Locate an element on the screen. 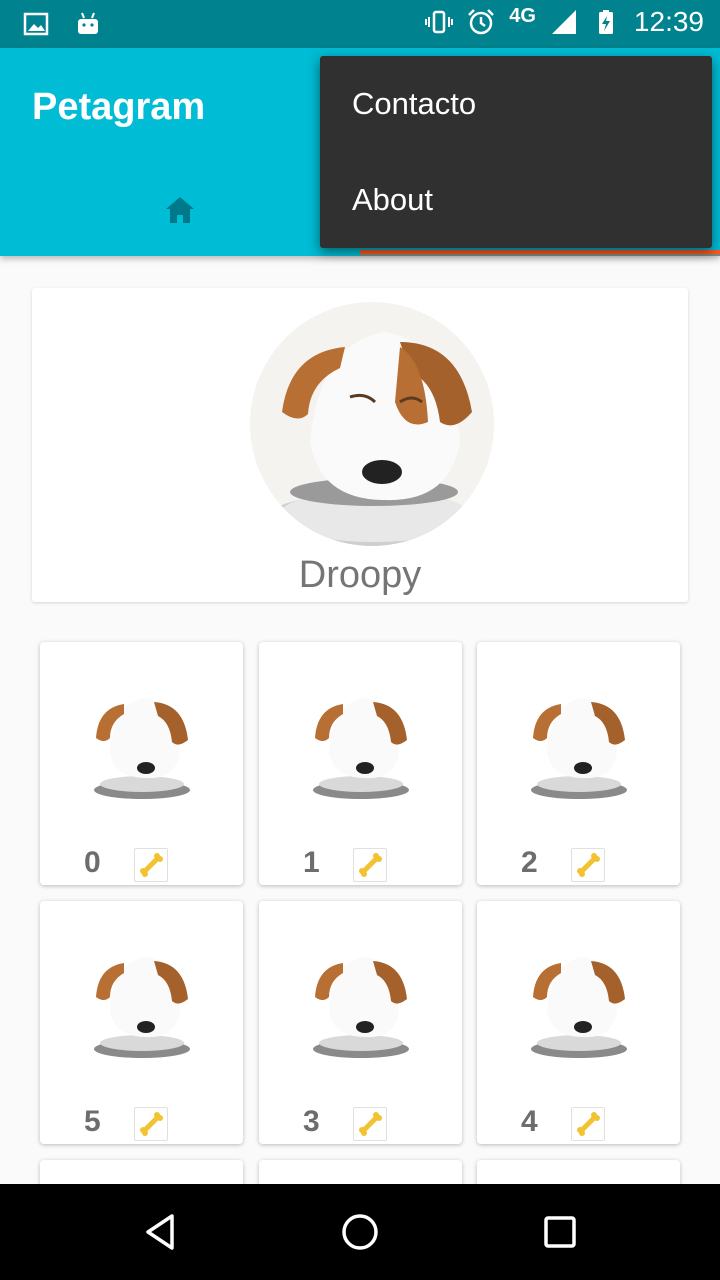 The width and height of the screenshot is (720, 1280). profile-name: Droopy is located at coordinates (360, 575).